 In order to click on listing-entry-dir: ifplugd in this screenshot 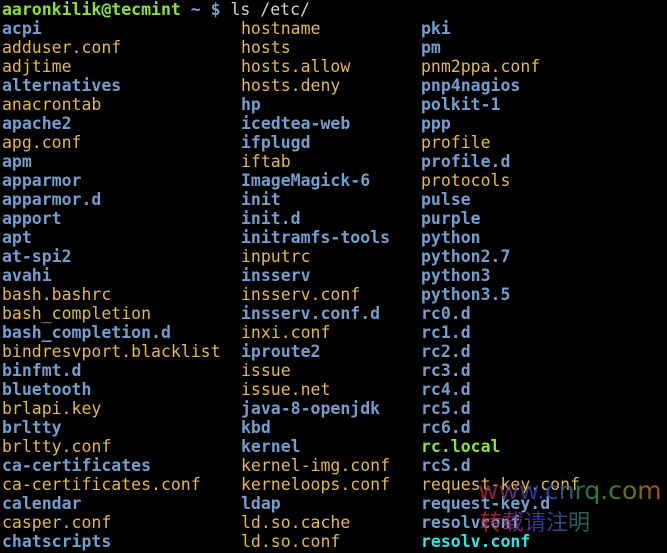, I will do `click(276, 142)`.